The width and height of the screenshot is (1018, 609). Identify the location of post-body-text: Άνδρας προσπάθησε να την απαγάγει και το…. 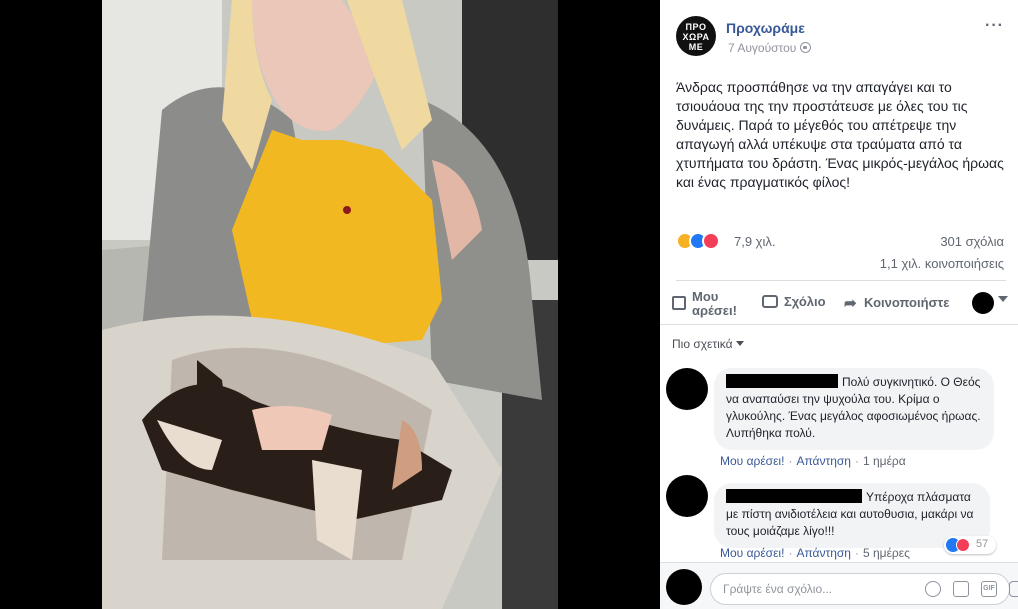
(840, 134).